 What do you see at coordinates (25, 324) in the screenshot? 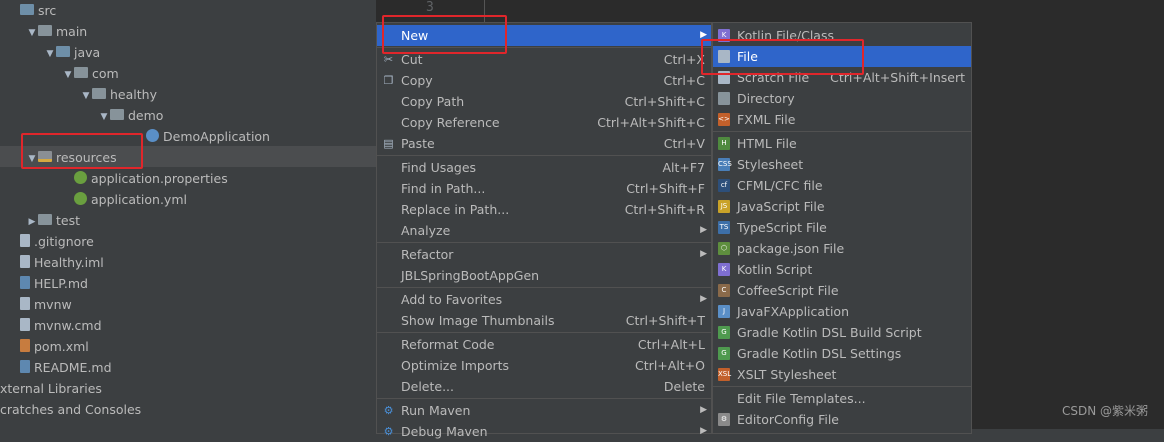
I see `file-icon` at bounding box center [25, 324].